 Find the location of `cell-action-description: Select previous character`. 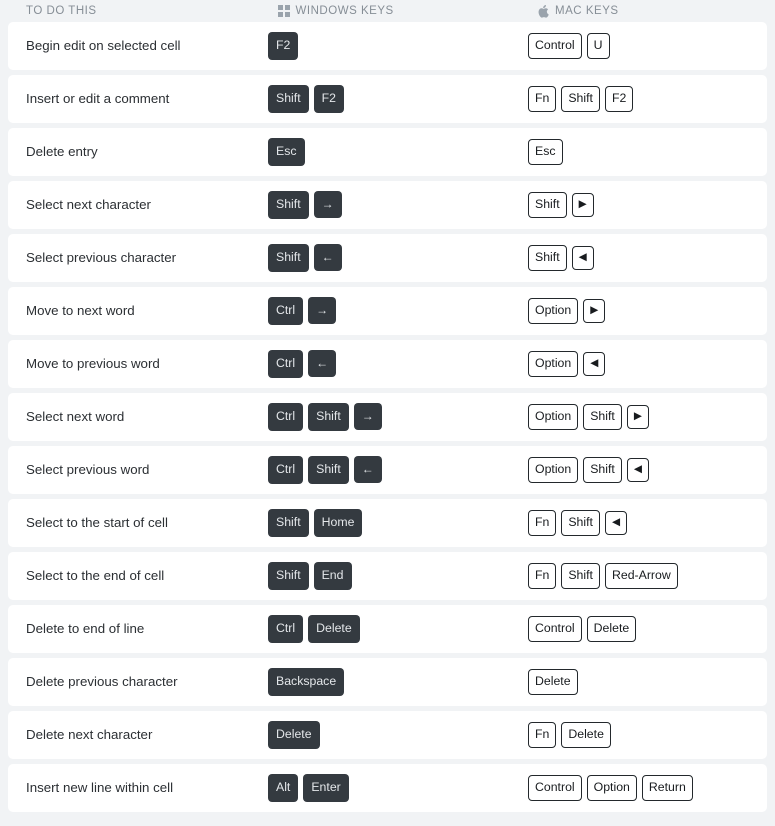

cell-action-description: Select previous character is located at coordinates (101, 258).